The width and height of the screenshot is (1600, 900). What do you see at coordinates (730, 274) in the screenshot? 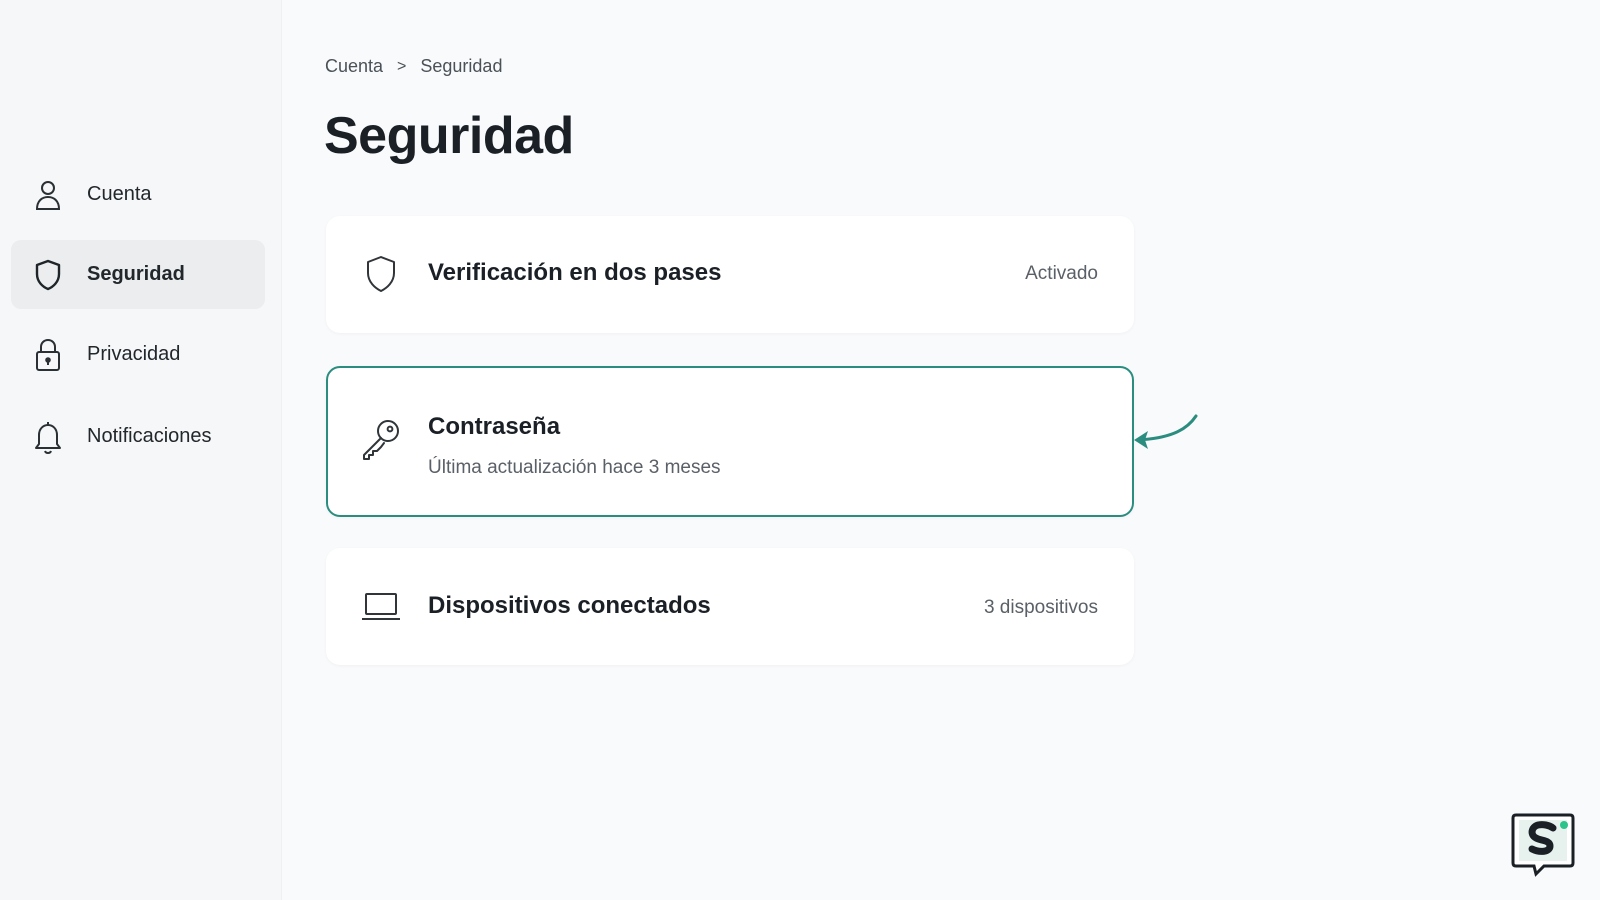
I see `two-factor-card: Verificación en dos pases Activado` at bounding box center [730, 274].